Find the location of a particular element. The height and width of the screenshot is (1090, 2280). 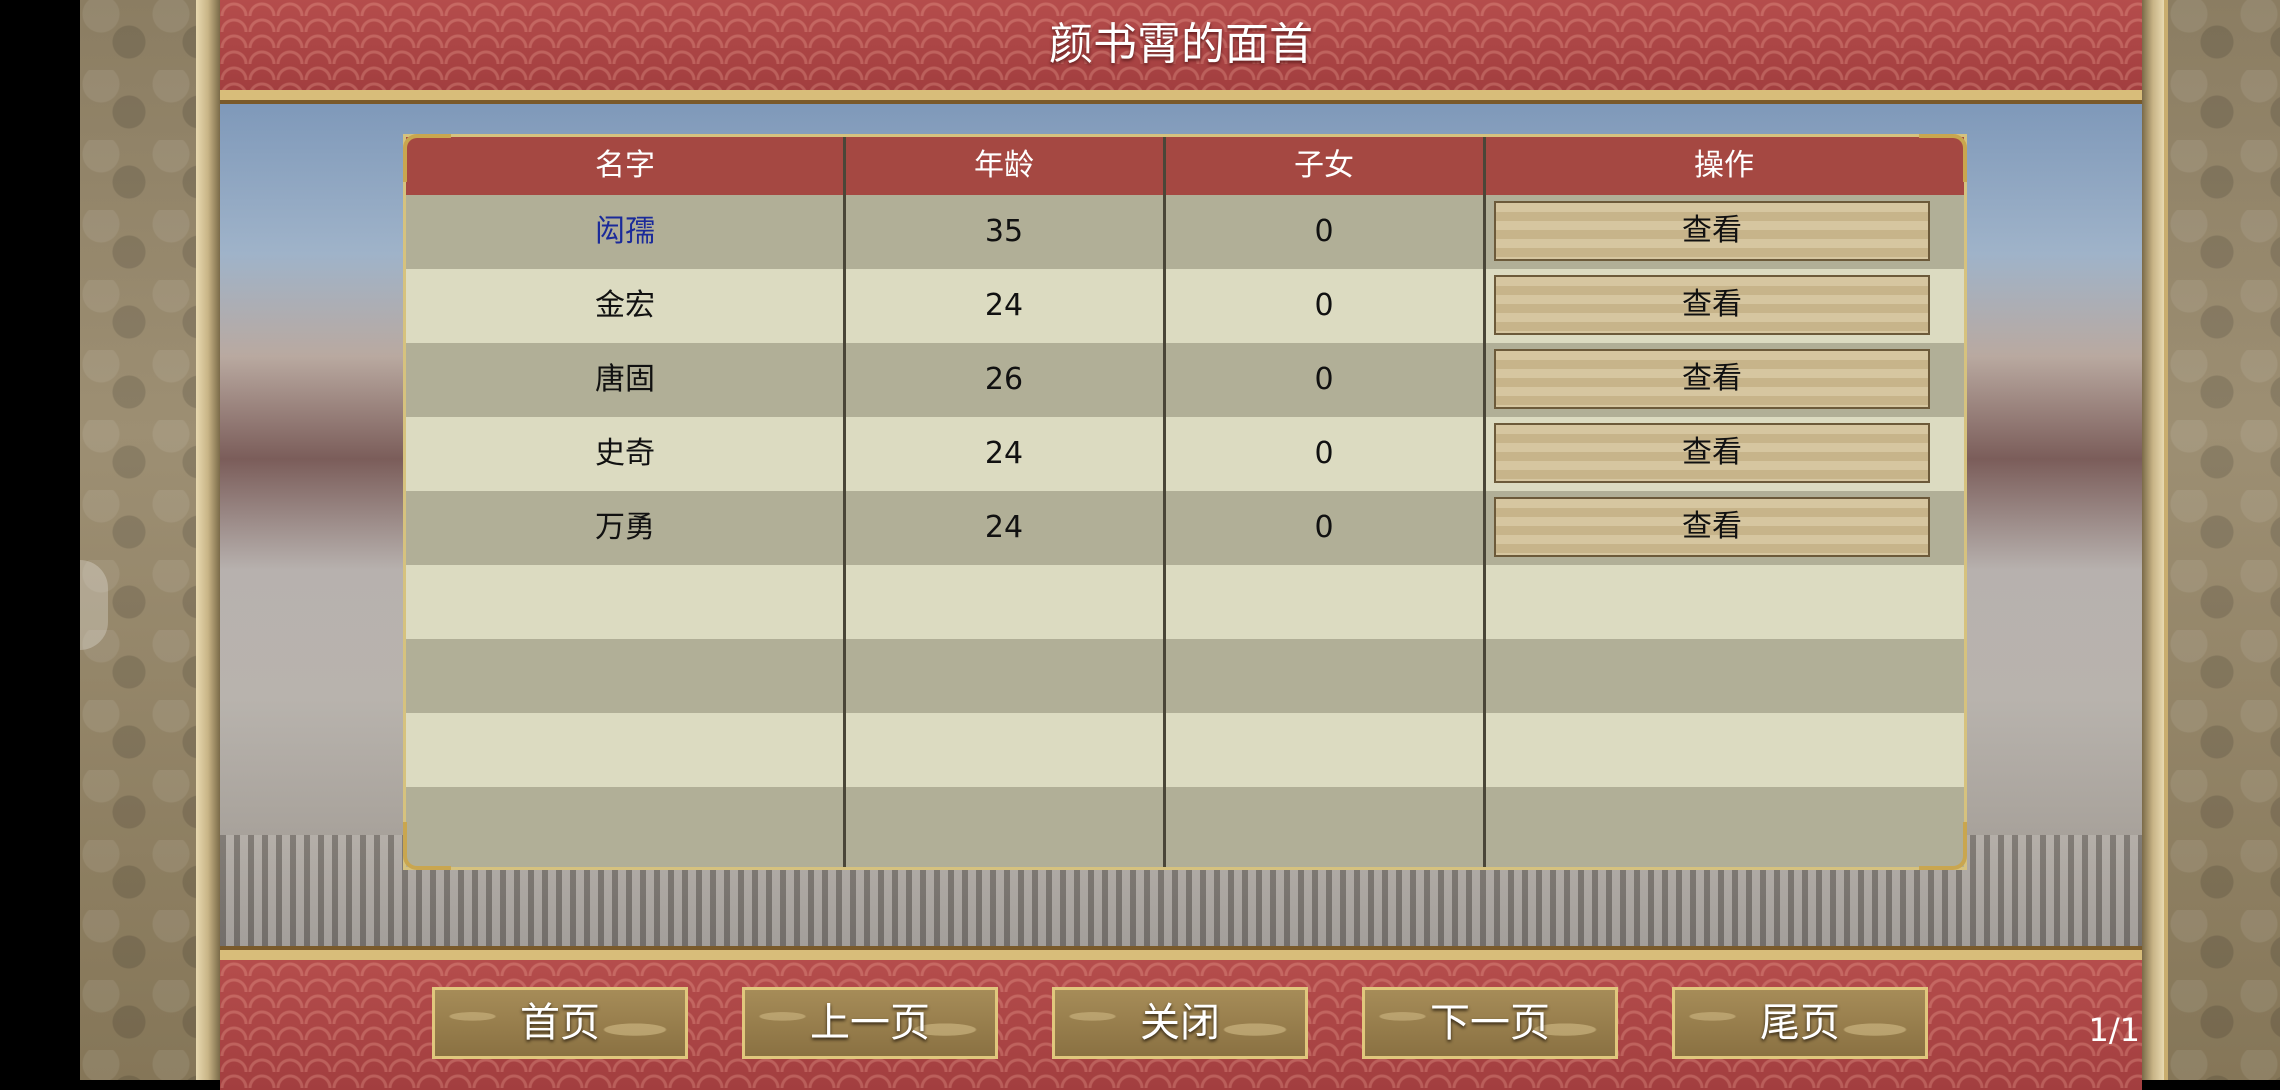

right-frame-border is located at coordinates (2153, 540).